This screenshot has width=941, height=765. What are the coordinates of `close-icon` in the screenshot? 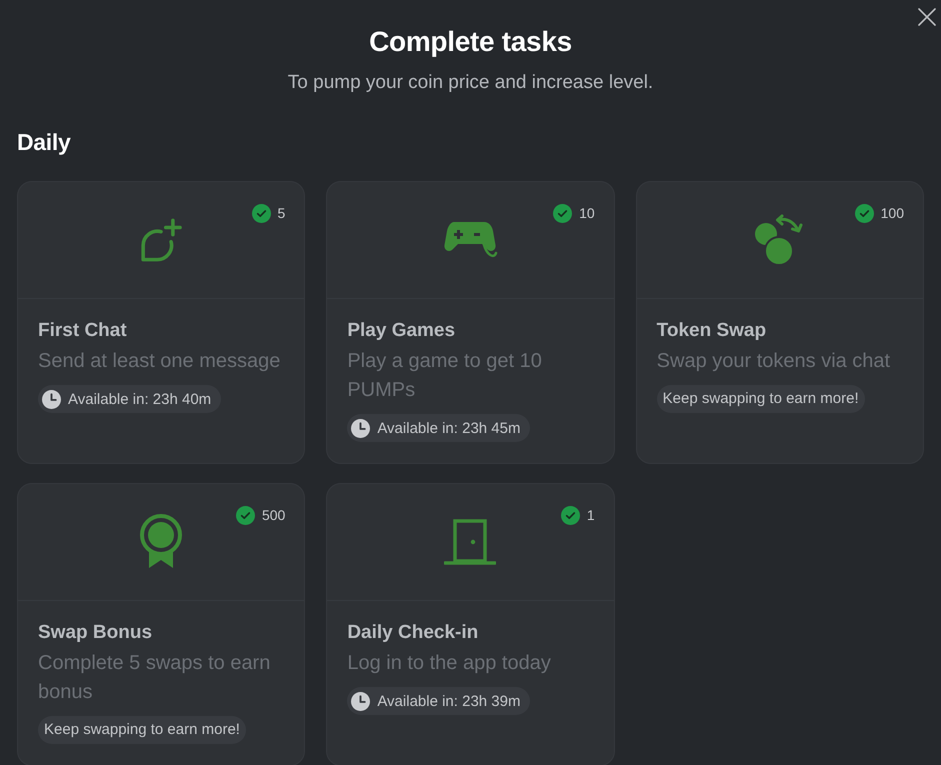 It's located at (927, 17).